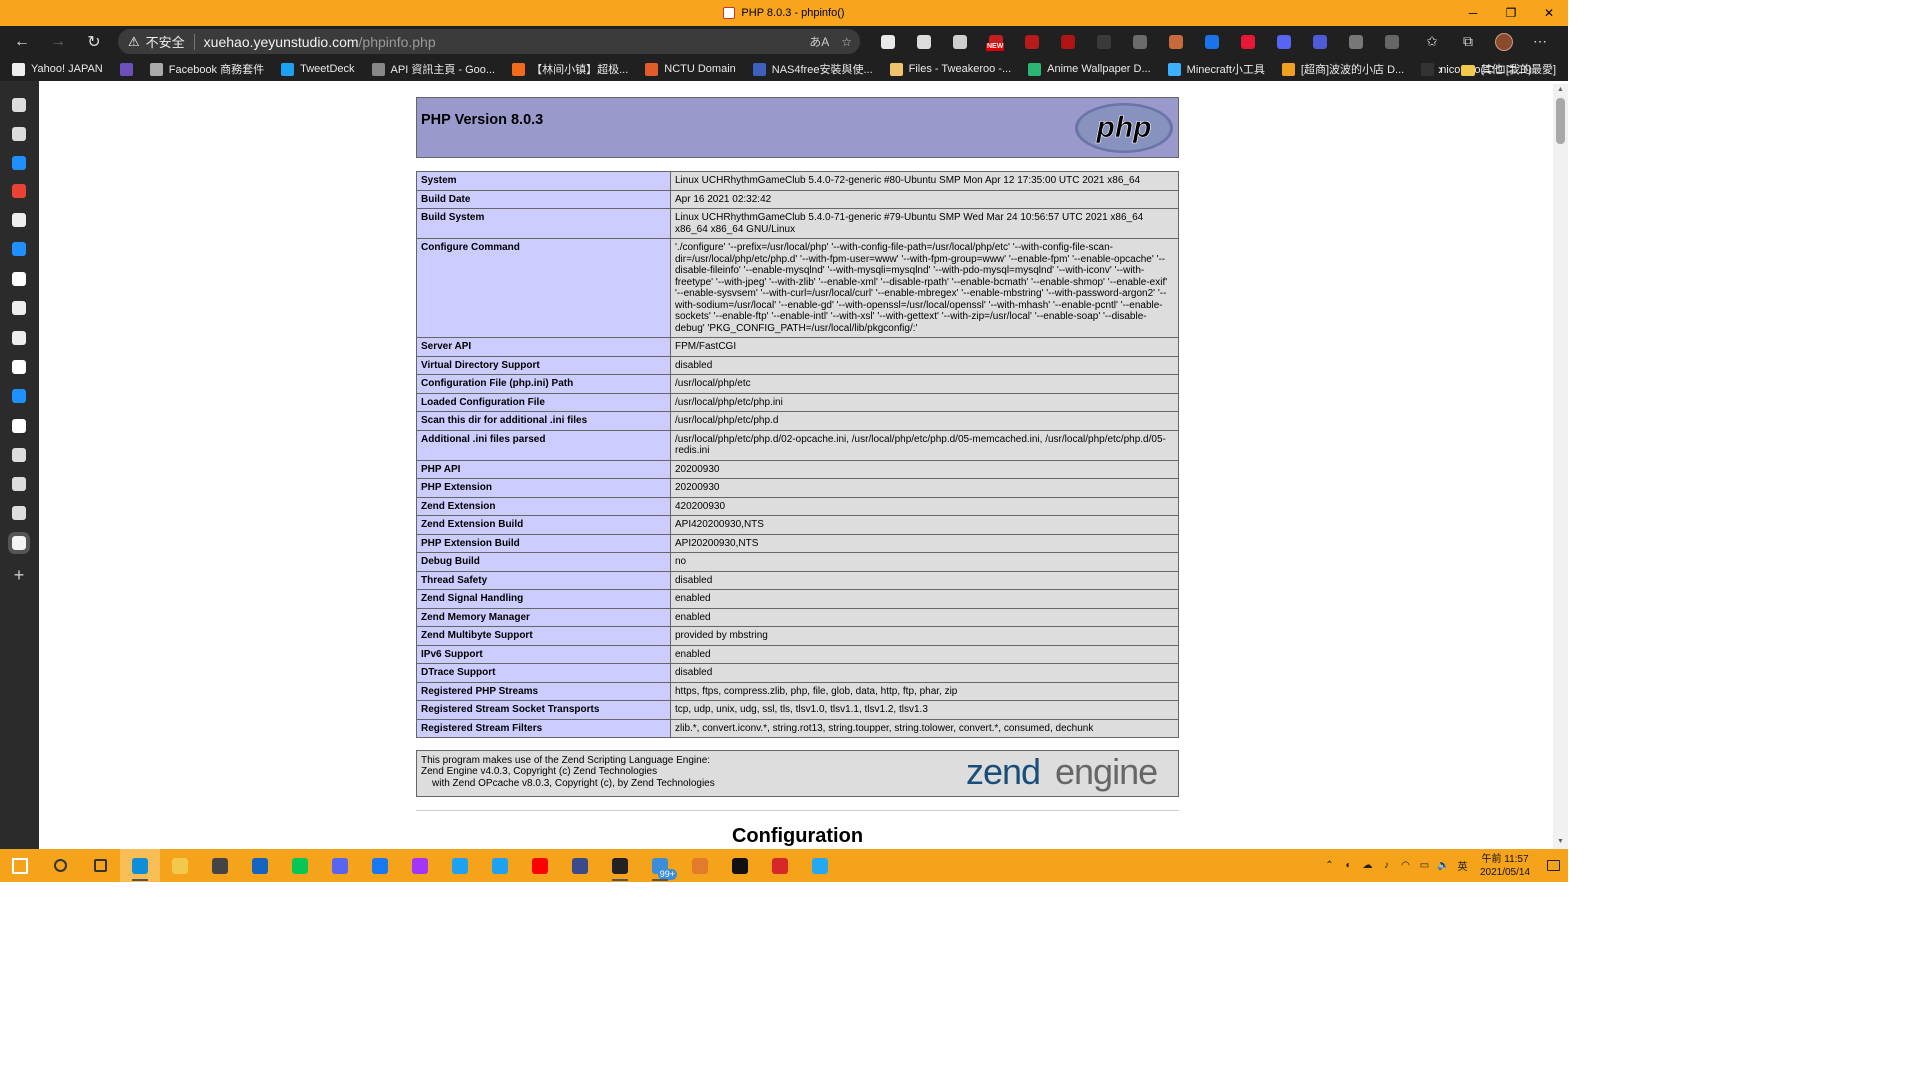 This screenshot has width=1920, height=1080. What do you see at coordinates (1443, 865) in the screenshot?
I see `volume-tray-icon: 🔈` at bounding box center [1443, 865].